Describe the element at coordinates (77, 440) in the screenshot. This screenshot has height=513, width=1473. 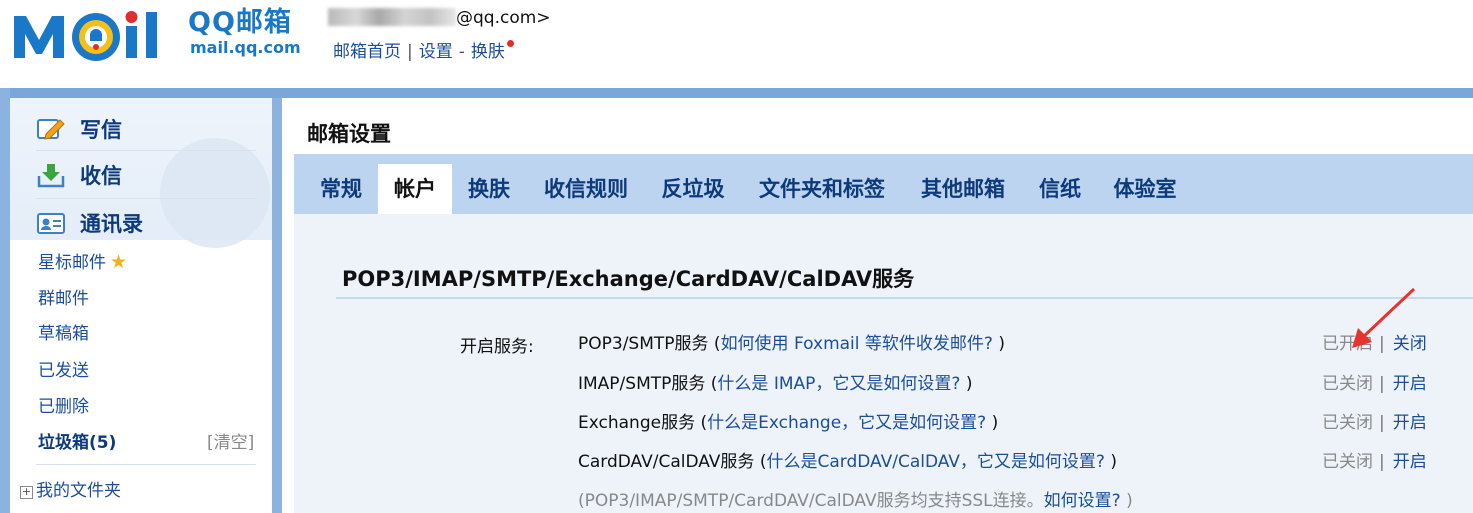
I see `sidebar-item-spam: 垃圾箱(5)` at that location.